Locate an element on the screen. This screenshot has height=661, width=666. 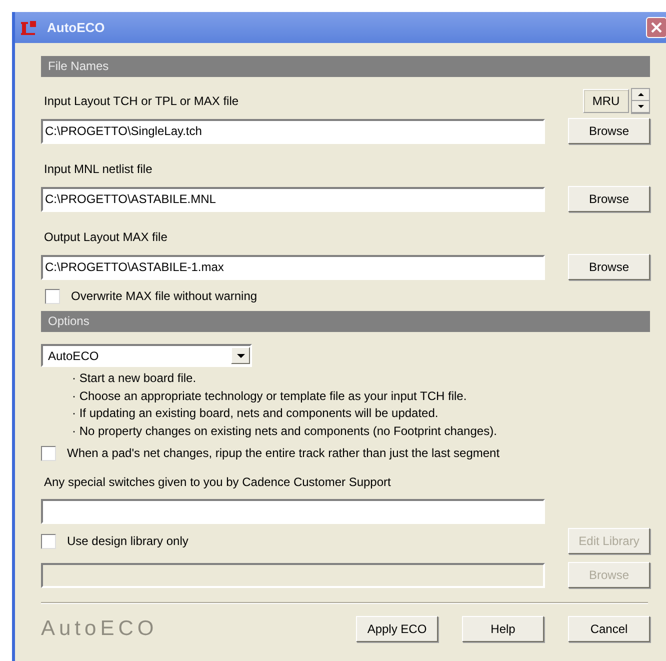
close-icon is located at coordinates (656, 27).